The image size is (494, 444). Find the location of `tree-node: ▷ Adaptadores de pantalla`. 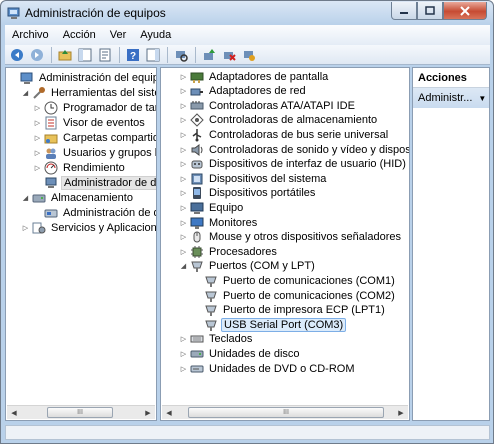

tree-node: ▷ Adaptadores de pantalla is located at coordinates (254, 76).